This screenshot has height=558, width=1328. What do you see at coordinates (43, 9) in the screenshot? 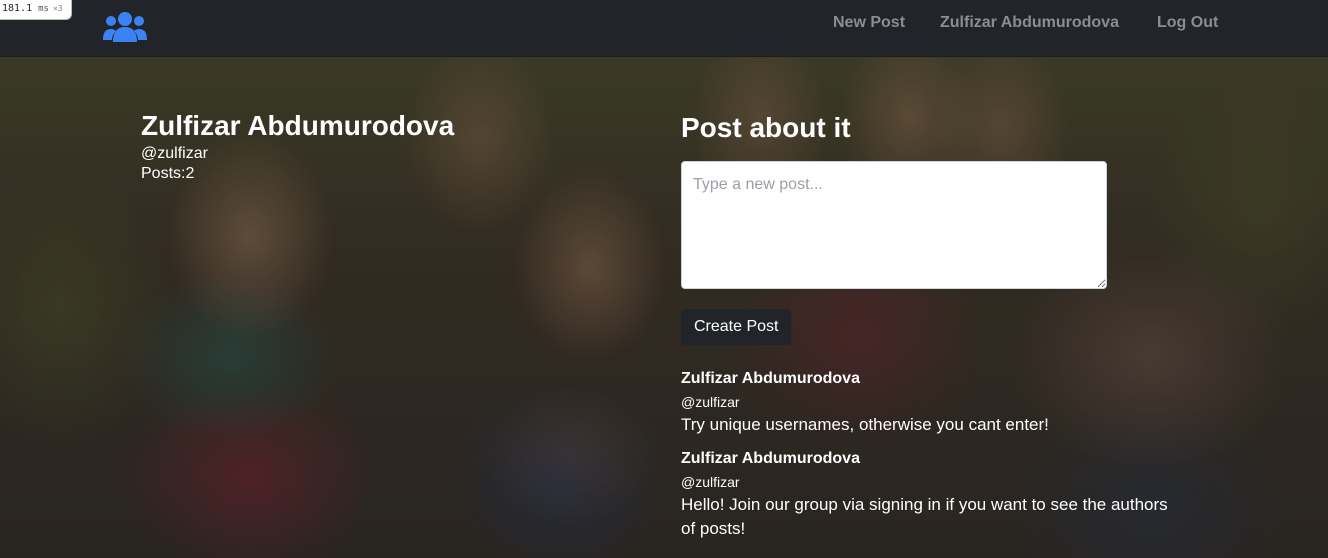
I see `perf-unit: ms` at bounding box center [43, 9].